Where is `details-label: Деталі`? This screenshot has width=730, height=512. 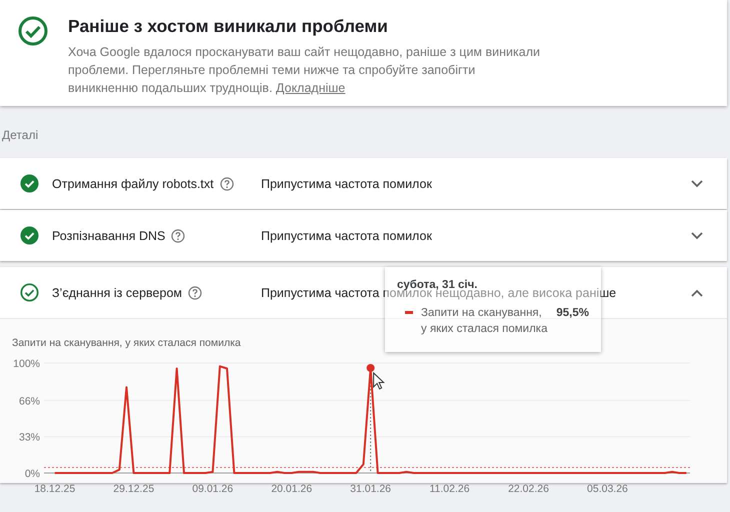
details-label: Деталі is located at coordinates (20, 135).